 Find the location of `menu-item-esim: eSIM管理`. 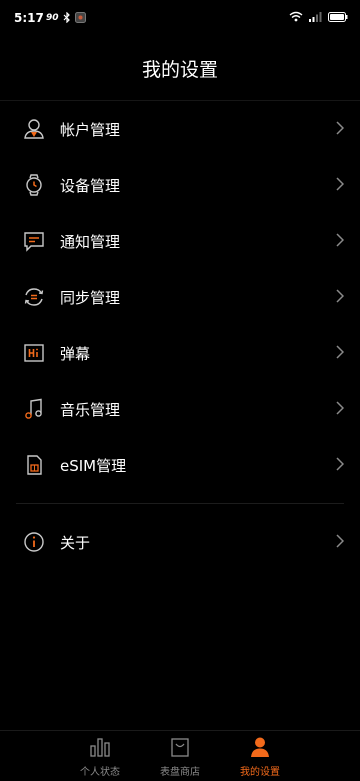

menu-item-esim: eSIM管理 is located at coordinates (180, 465).